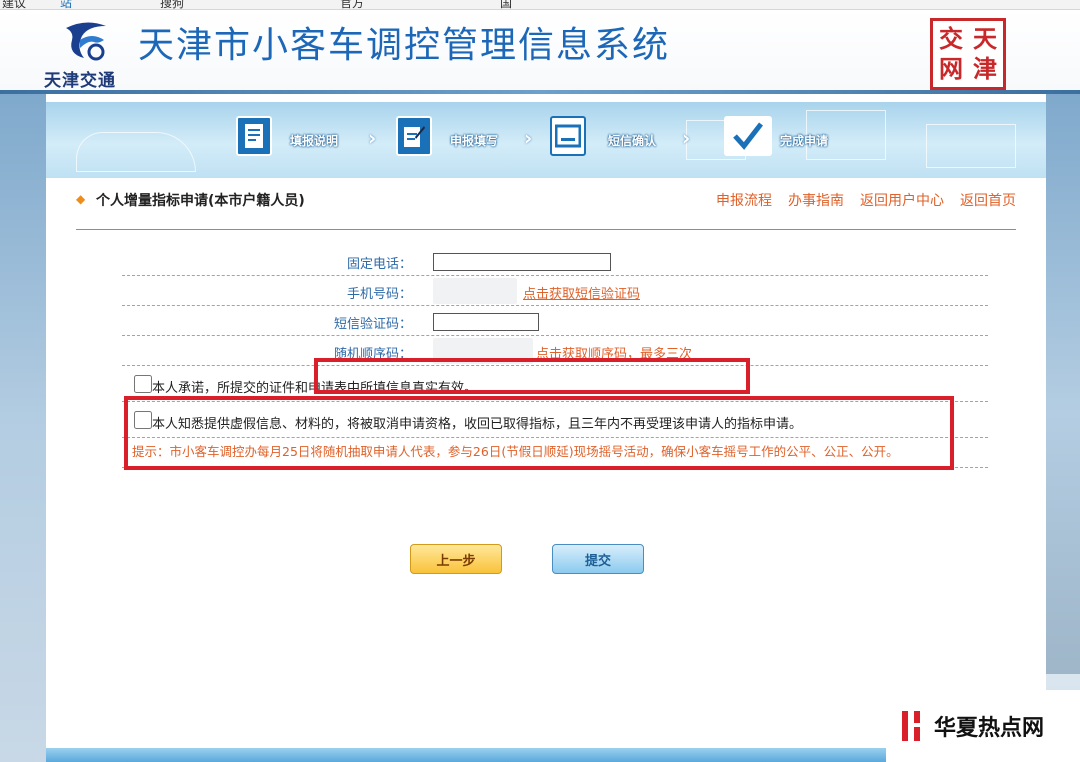  I want to click on favorite-item: 国, so click(506, 4).